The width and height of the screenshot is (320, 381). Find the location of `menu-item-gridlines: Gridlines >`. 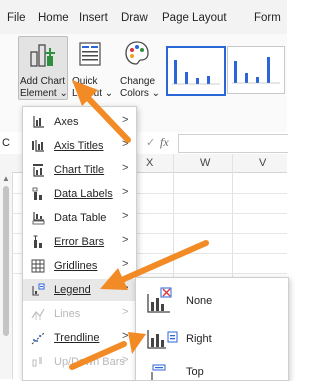

menu-item-gridlines: Gridlines > is located at coordinates (79, 266).